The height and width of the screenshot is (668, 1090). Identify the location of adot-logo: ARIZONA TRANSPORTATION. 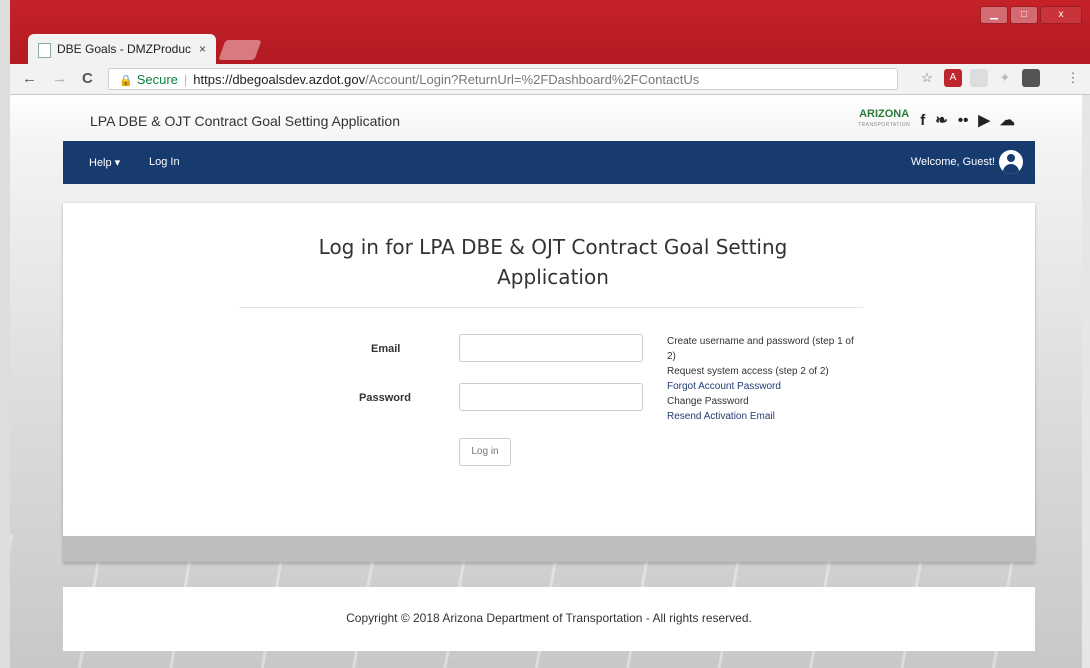
(884, 120).